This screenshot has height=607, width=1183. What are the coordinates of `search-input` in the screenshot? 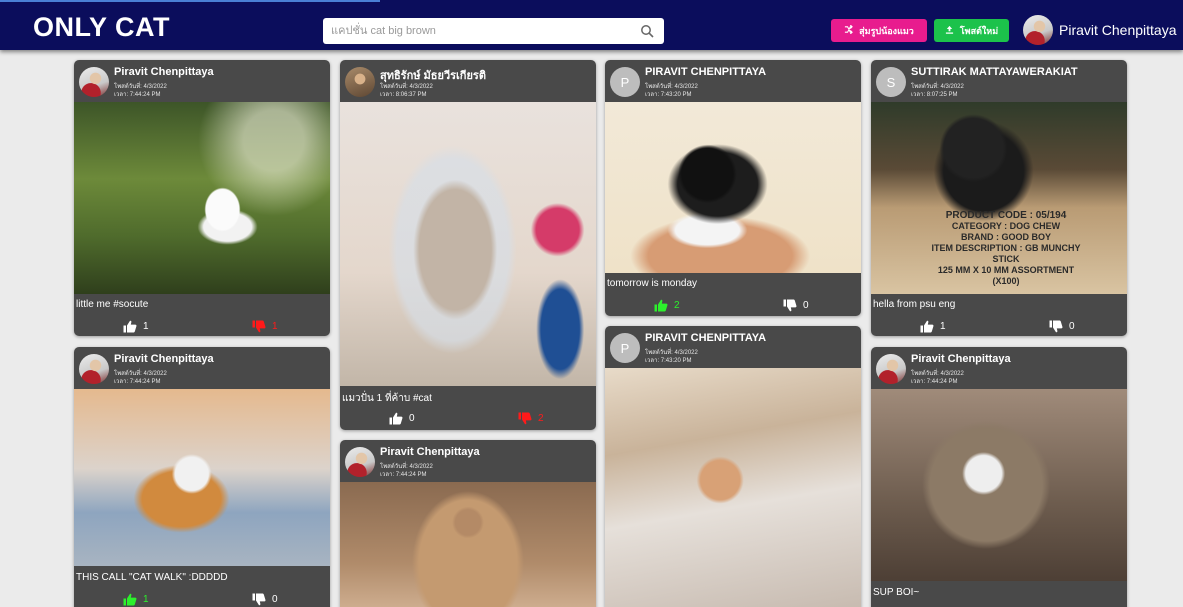 It's located at (473, 31).